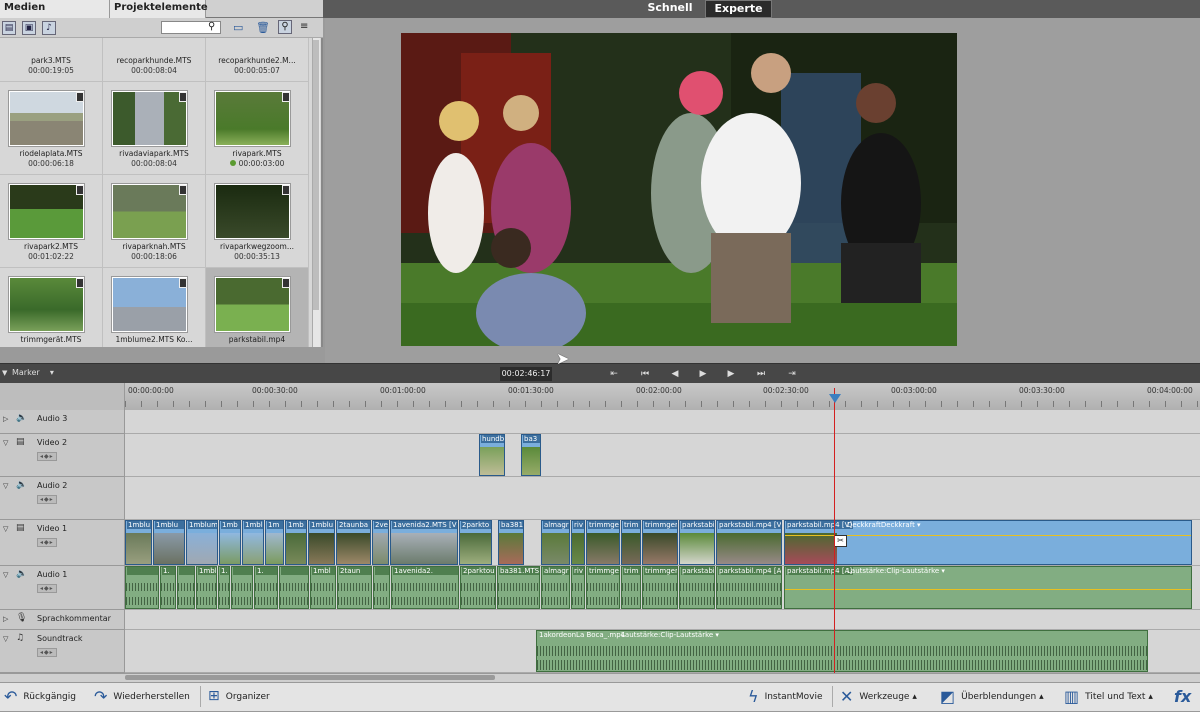 The image size is (1200, 712). I want to click on audio-clip: trim, so click(631, 587).